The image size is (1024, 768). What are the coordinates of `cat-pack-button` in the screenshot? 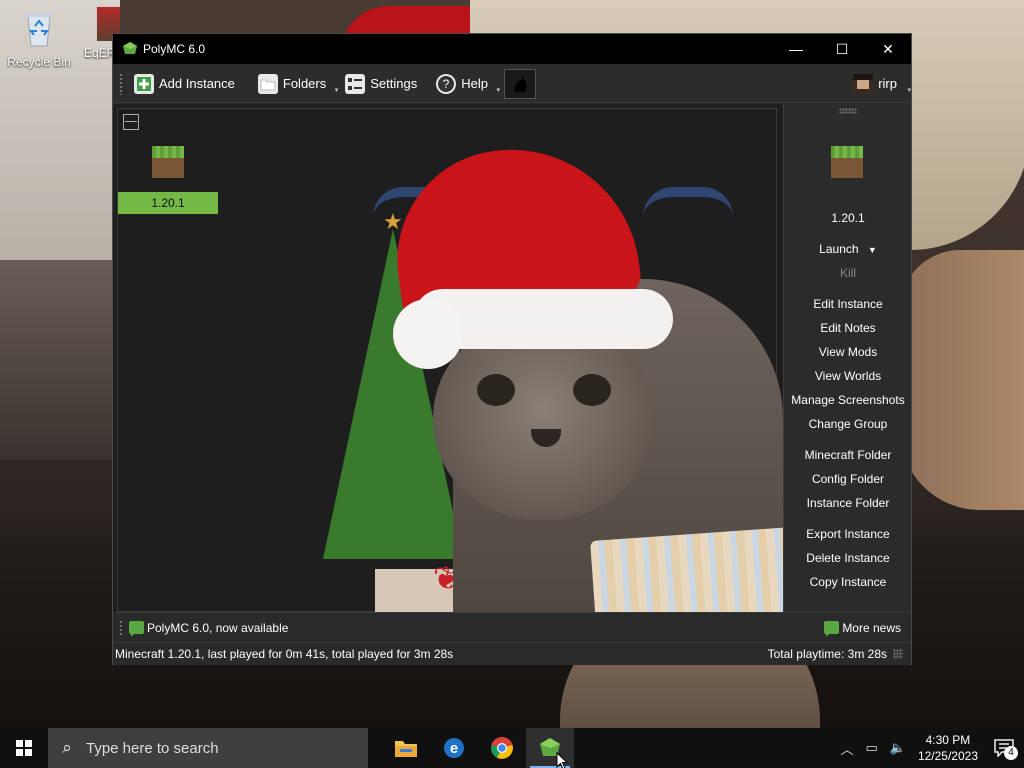 It's located at (519, 83).